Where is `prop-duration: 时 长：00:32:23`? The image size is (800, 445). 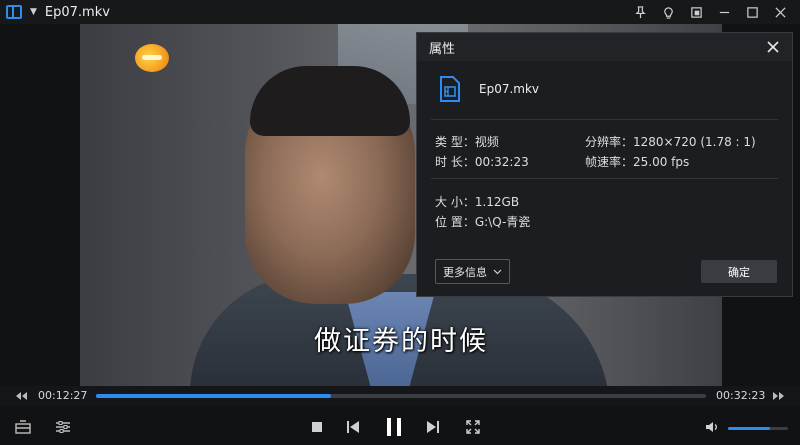
prop-duration: 时 长：00:32:23 is located at coordinates (482, 162).